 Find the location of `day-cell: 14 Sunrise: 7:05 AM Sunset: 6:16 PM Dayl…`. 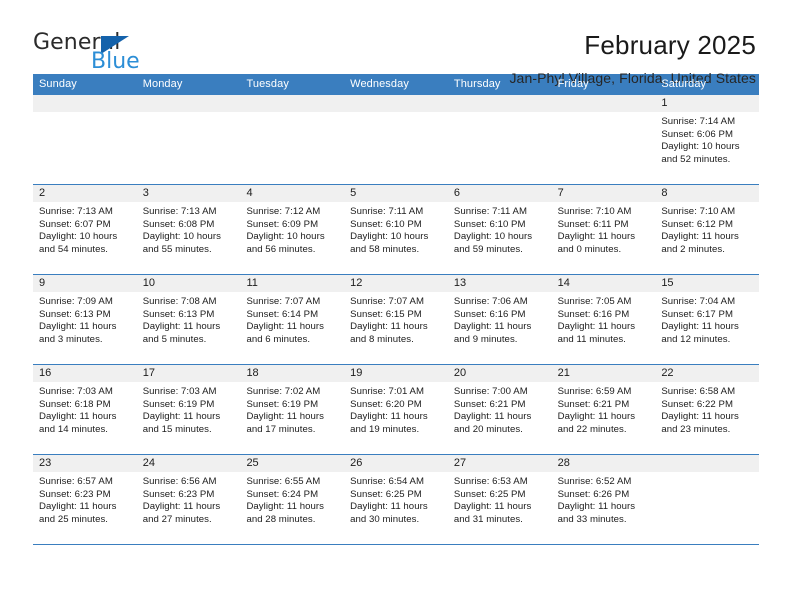

day-cell: 14 Sunrise: 7:05 AM Sunset: 6:16 PM Dayl… is located at coordinates (603, 319).